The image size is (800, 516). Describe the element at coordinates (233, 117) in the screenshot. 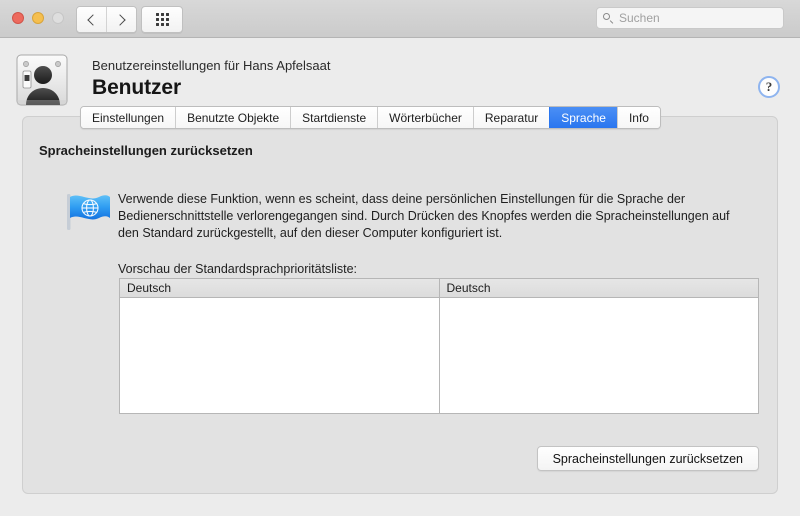

I see `tab-benutzte-objekte: Benutzte Objekte` at that location.